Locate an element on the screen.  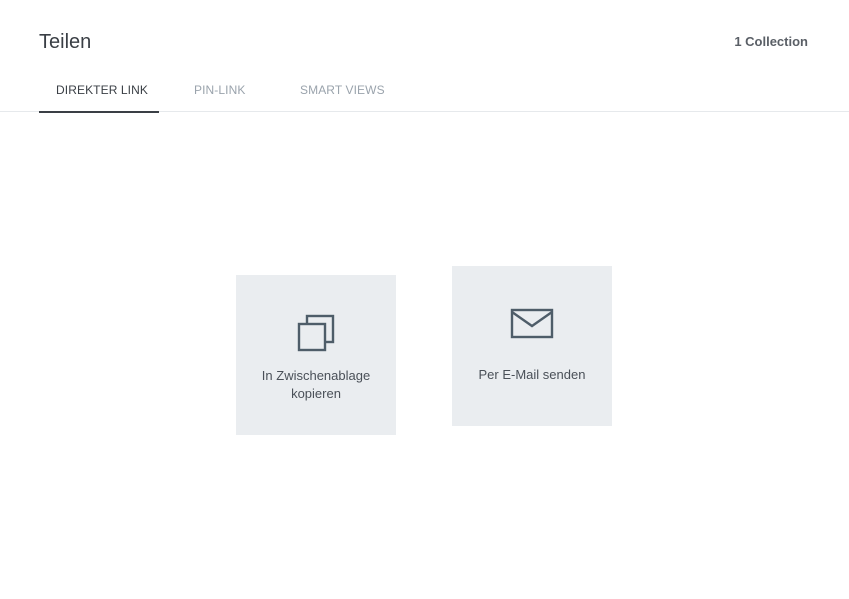
tab-smart-views: SMART VIEWS is located at coordinates (338, 91).